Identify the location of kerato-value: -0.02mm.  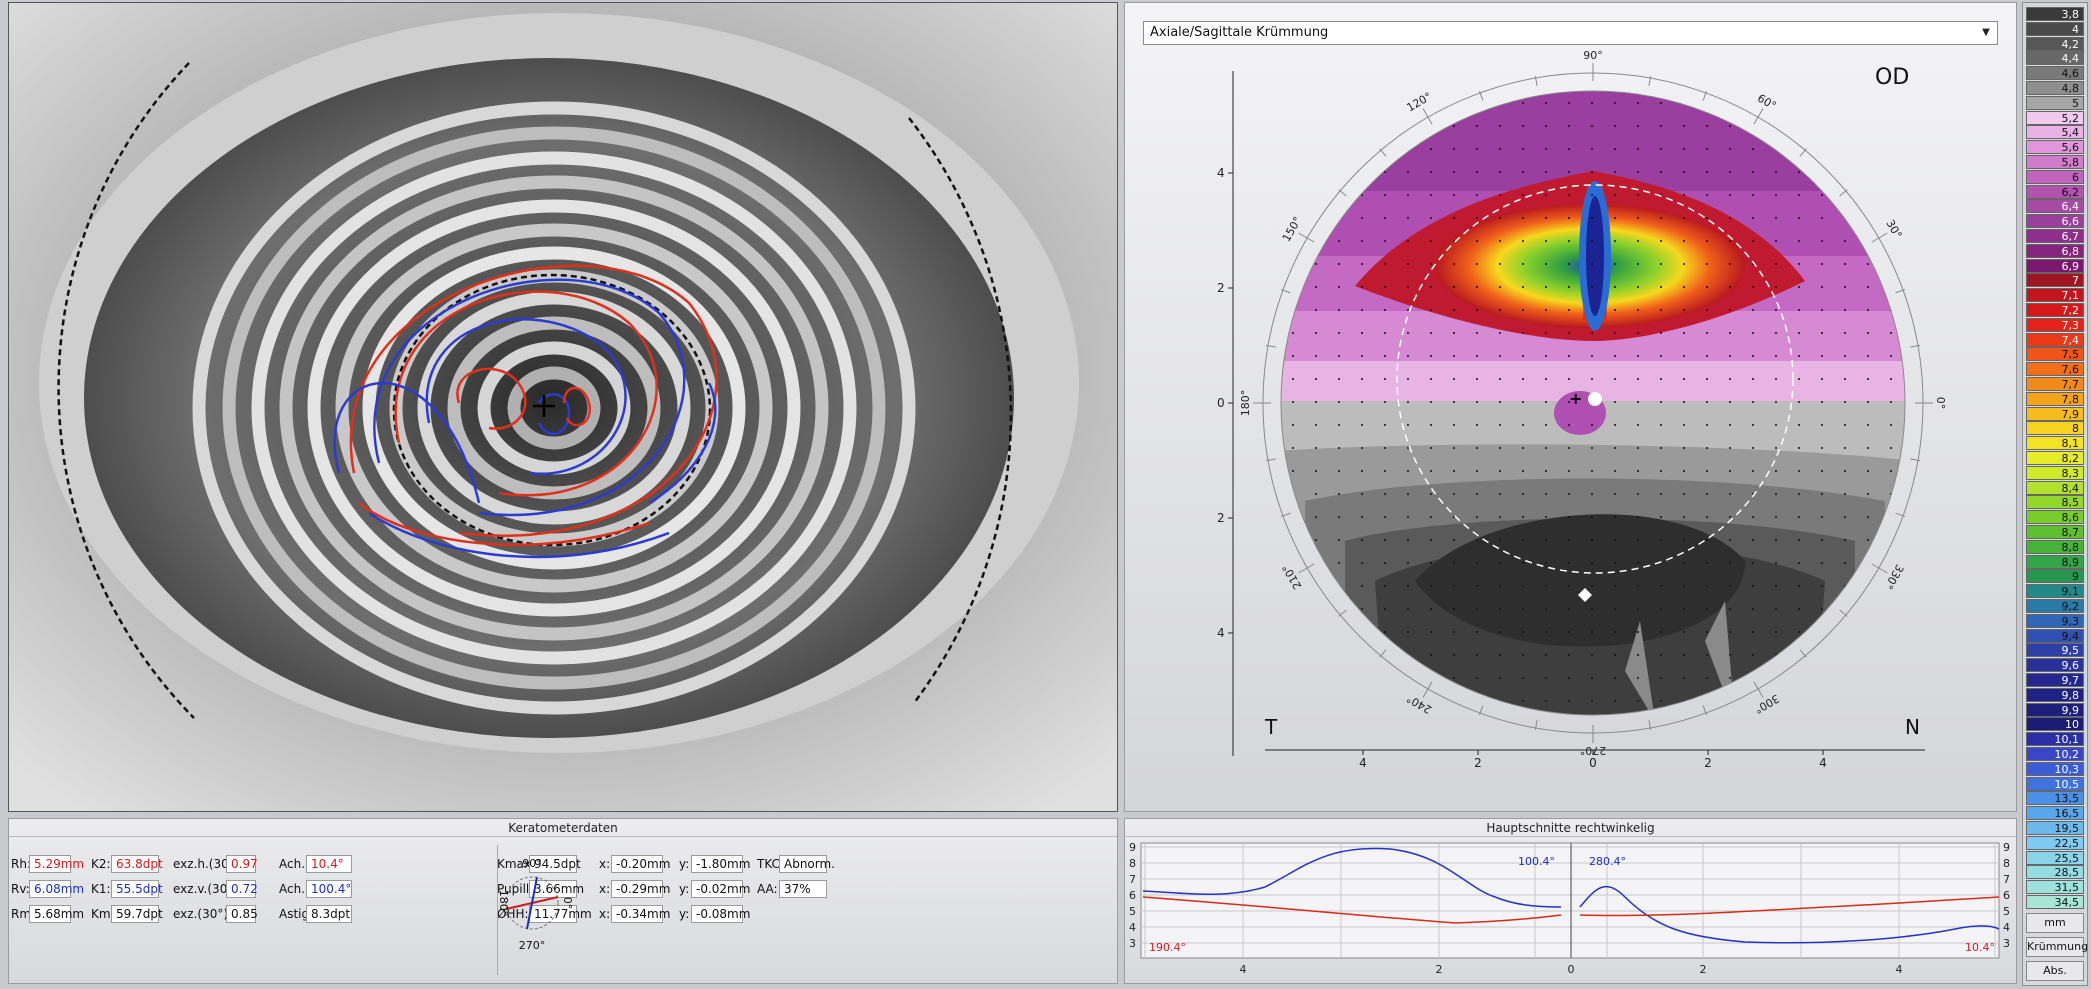
(720, 889).